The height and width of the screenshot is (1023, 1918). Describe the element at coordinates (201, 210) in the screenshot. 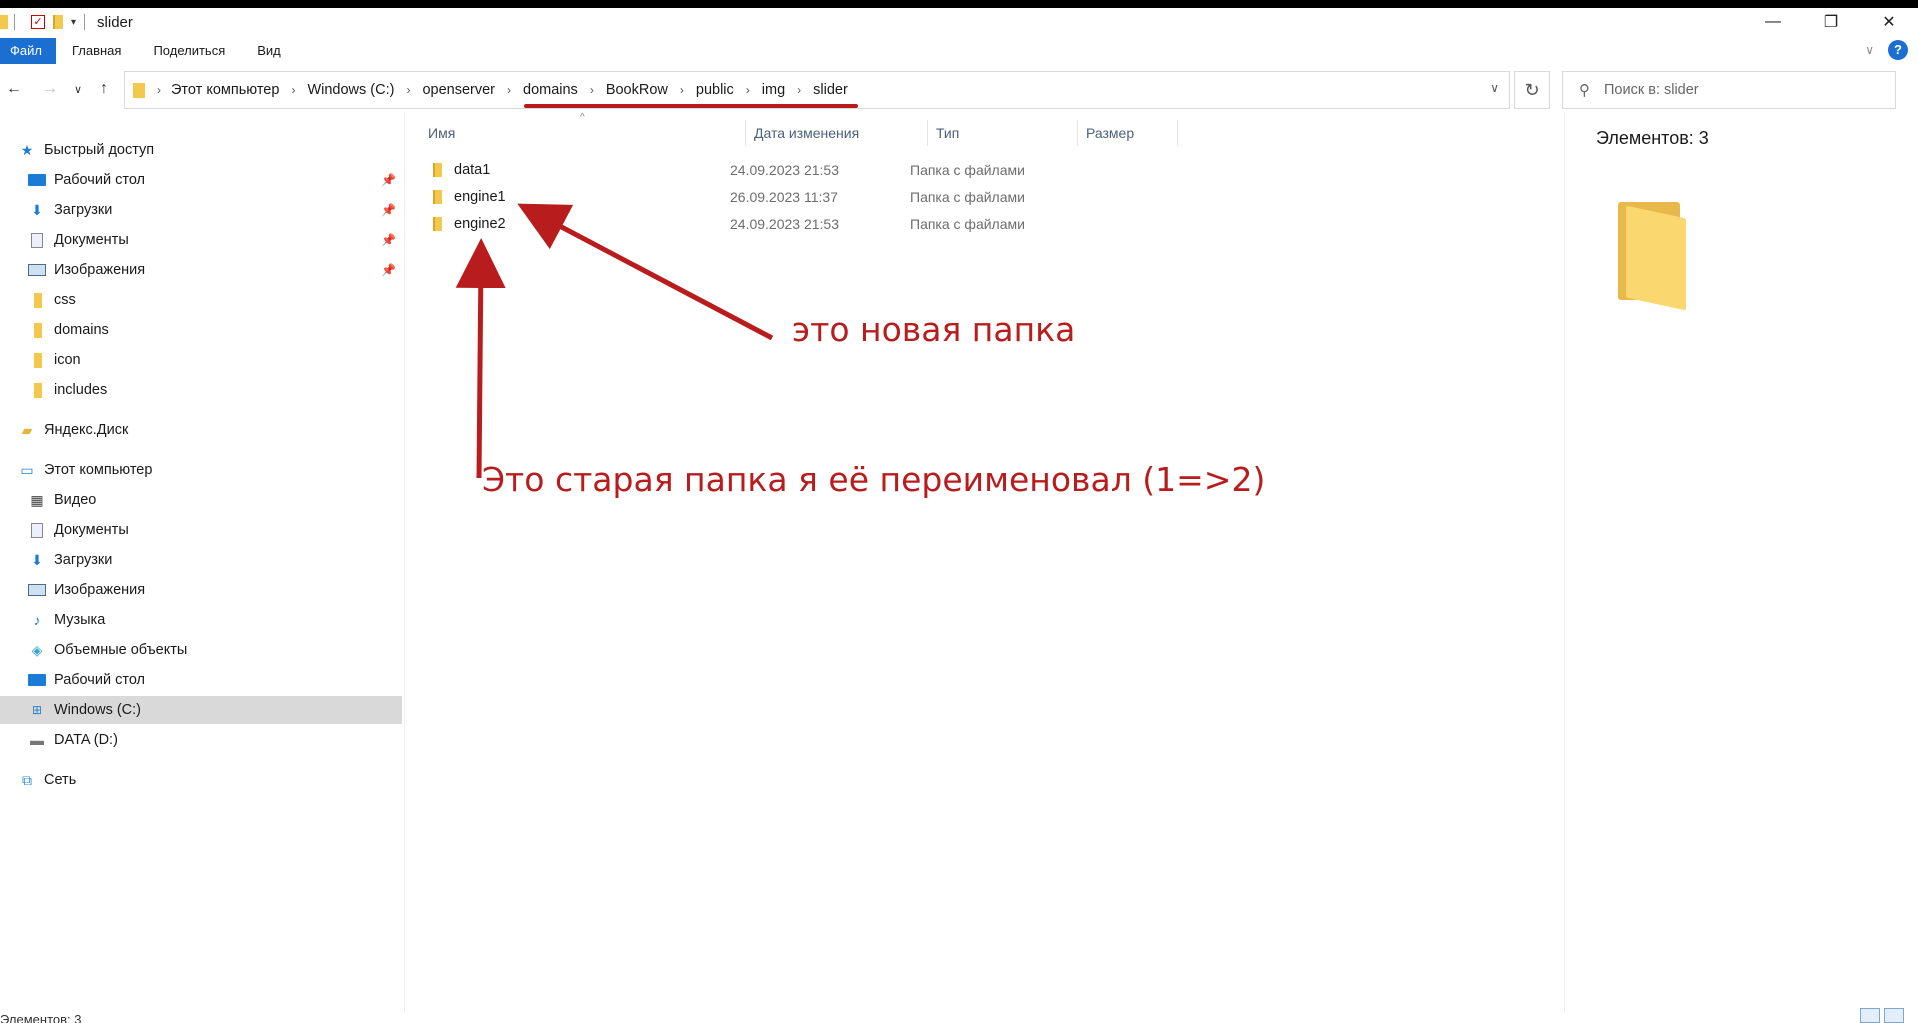

I see `sidebar-item-downloads: ⬇ Загрузки 📌` at that location.